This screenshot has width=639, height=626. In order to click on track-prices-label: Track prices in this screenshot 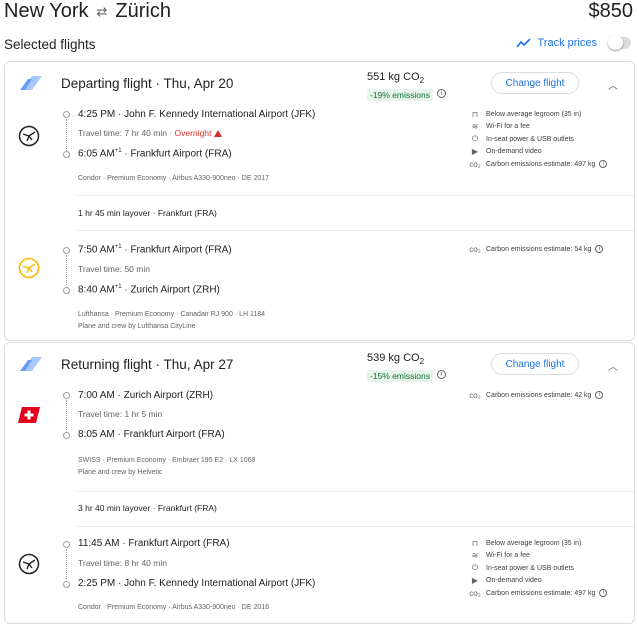, I will do `click(567, 43)`.